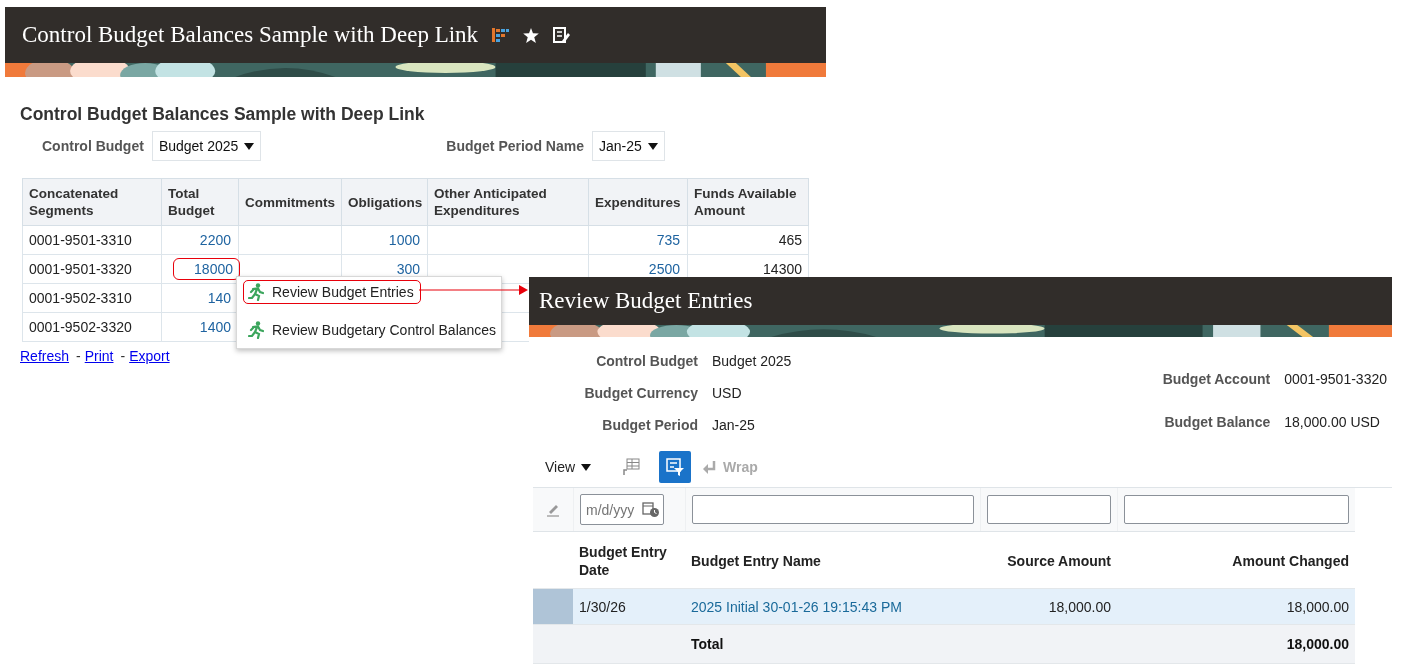 This screenshot has width=1402, height=670. Describe the element at coordinates (790, 240) in the screenshot. I see `table-cell: 465` at that location.